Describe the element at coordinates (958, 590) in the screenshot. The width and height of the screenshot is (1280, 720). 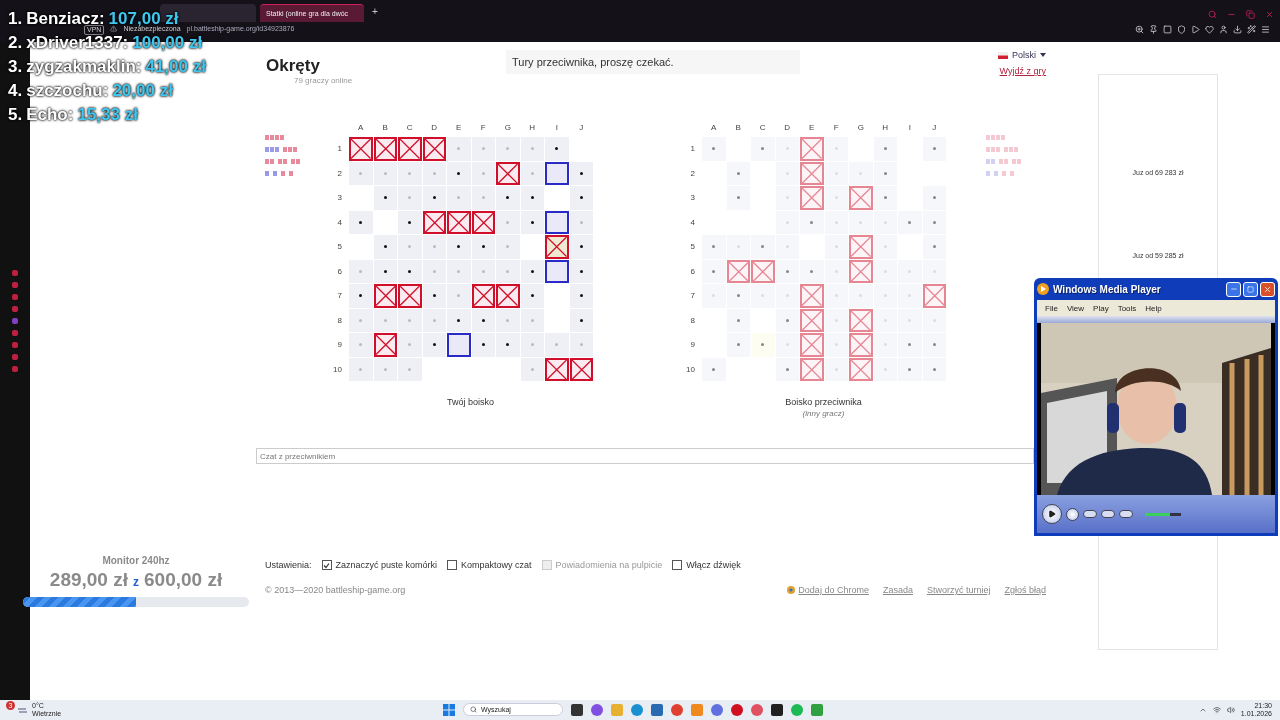
I see `footer-link: Stworzyć turniej` at that location.